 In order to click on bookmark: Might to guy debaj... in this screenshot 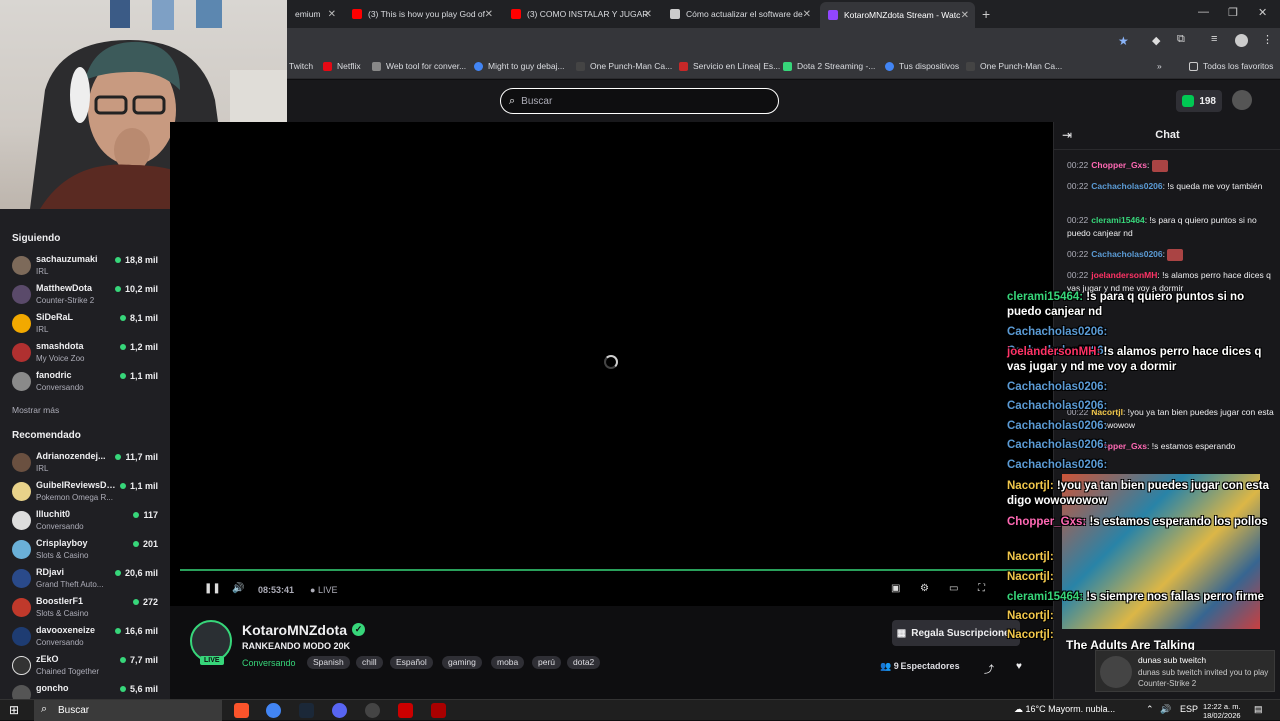, I will do `click(519, 66)`.